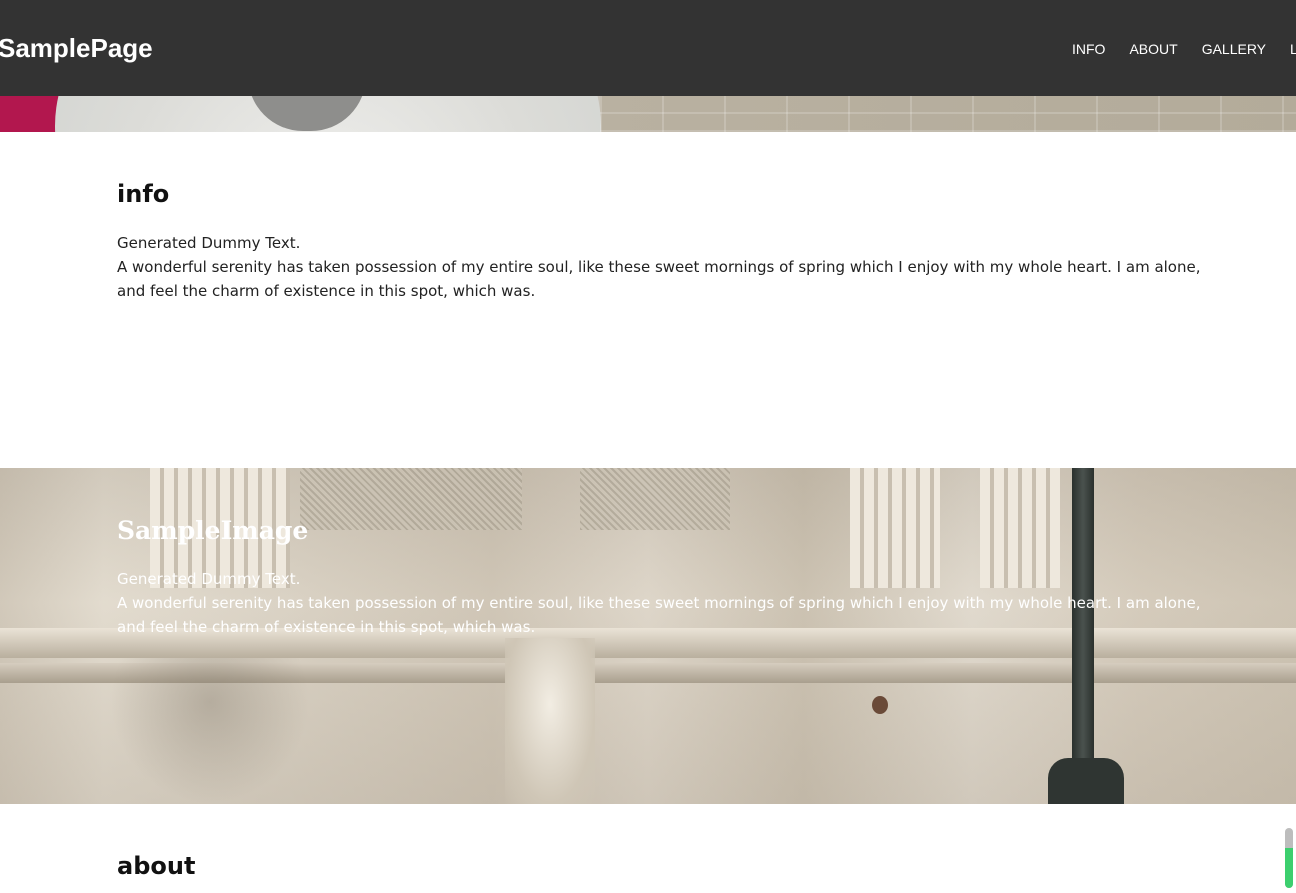  What do you see at coordinates (1289, 868) in the screenshot?
I see `scroll-progress-fill` at bounding box center [1289, 868].